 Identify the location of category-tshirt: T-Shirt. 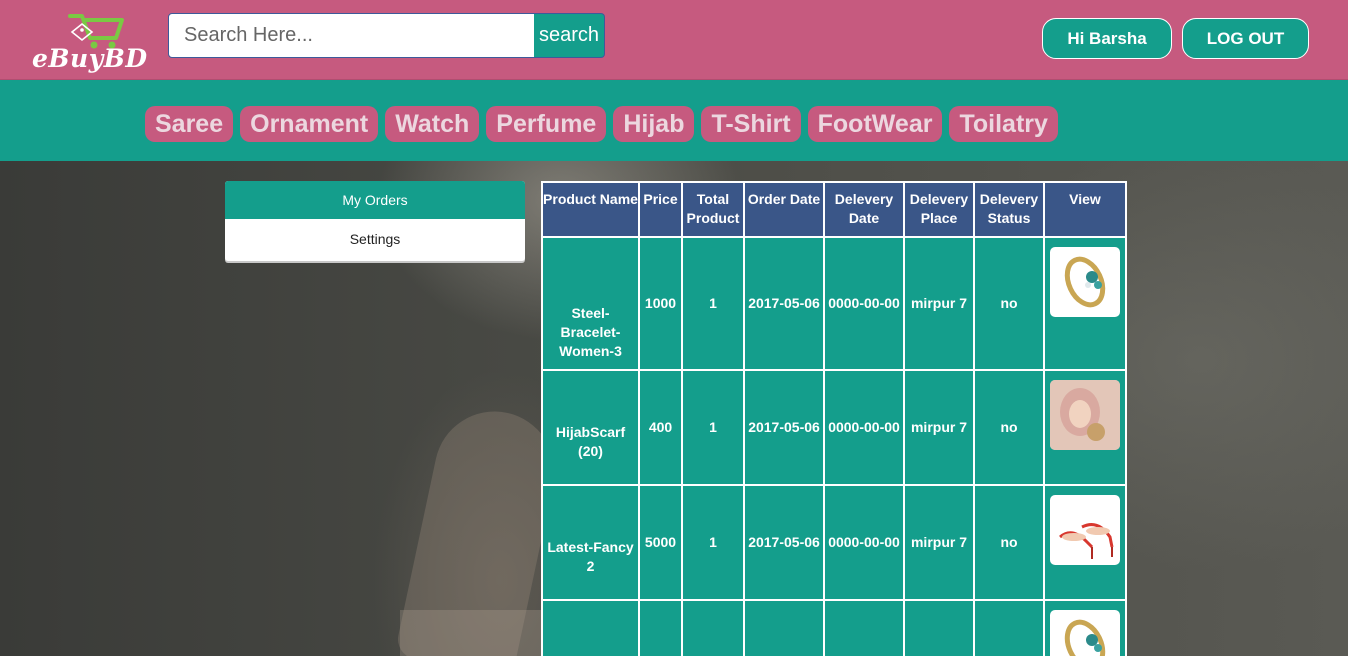
(751, 124).